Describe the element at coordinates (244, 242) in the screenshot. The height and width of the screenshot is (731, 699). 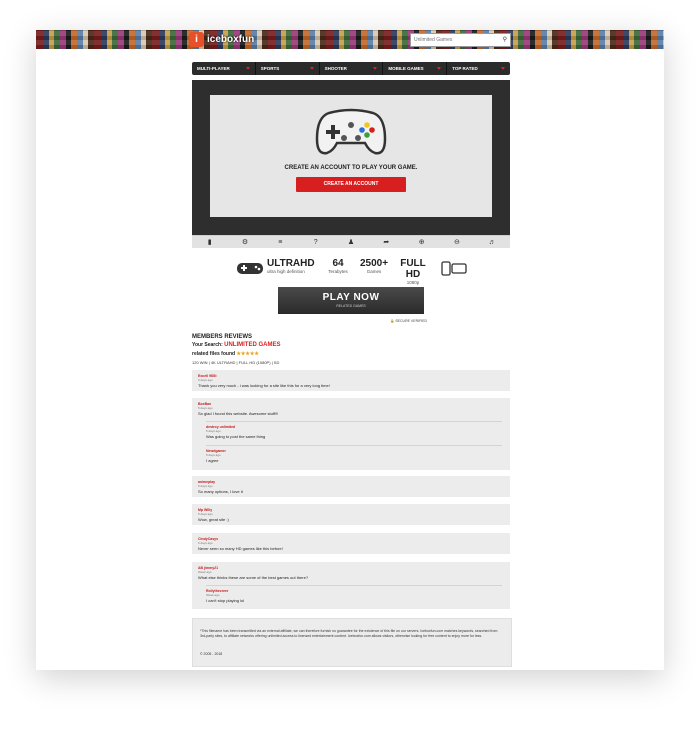
I see `gear-icon: ⚙` at that location.